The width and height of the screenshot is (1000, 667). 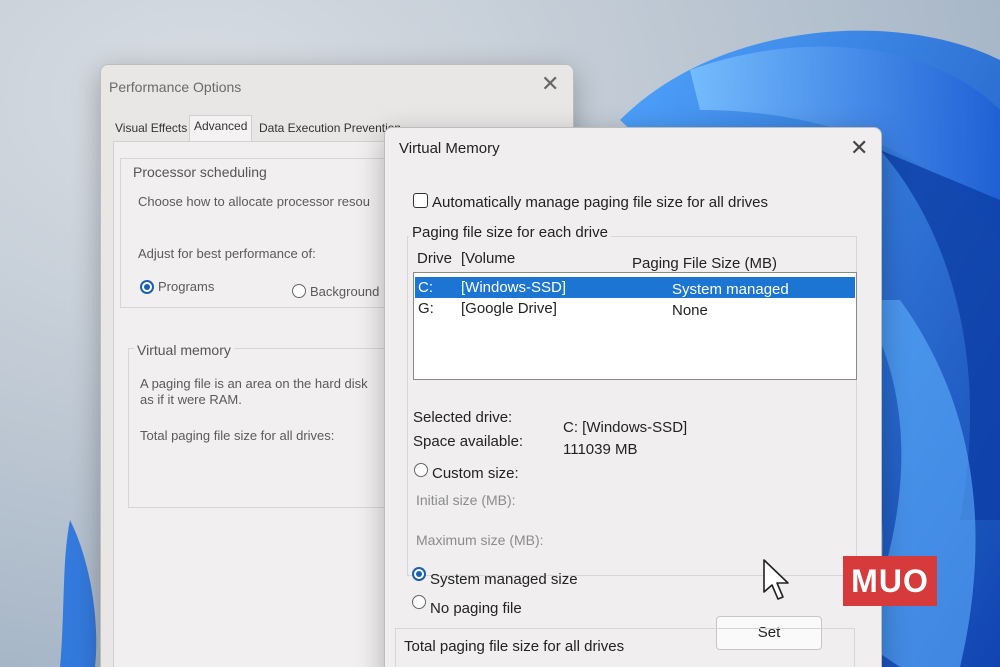 What do you see at coordinates (330, 128) in the screenshot?
I see `tab-data-execution-prevention: Data Execution Prevention` at bounding box center [330, 128].